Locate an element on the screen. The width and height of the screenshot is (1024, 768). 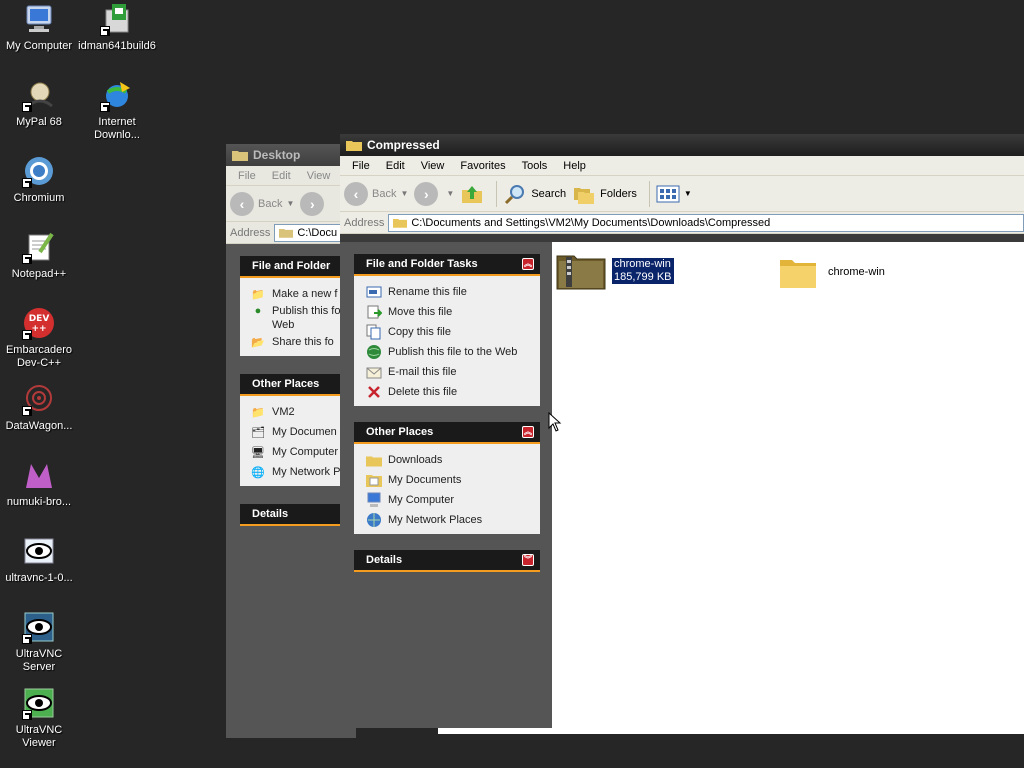
desktop-window-titlebar: Desktop is located at coordinates (291, 155).